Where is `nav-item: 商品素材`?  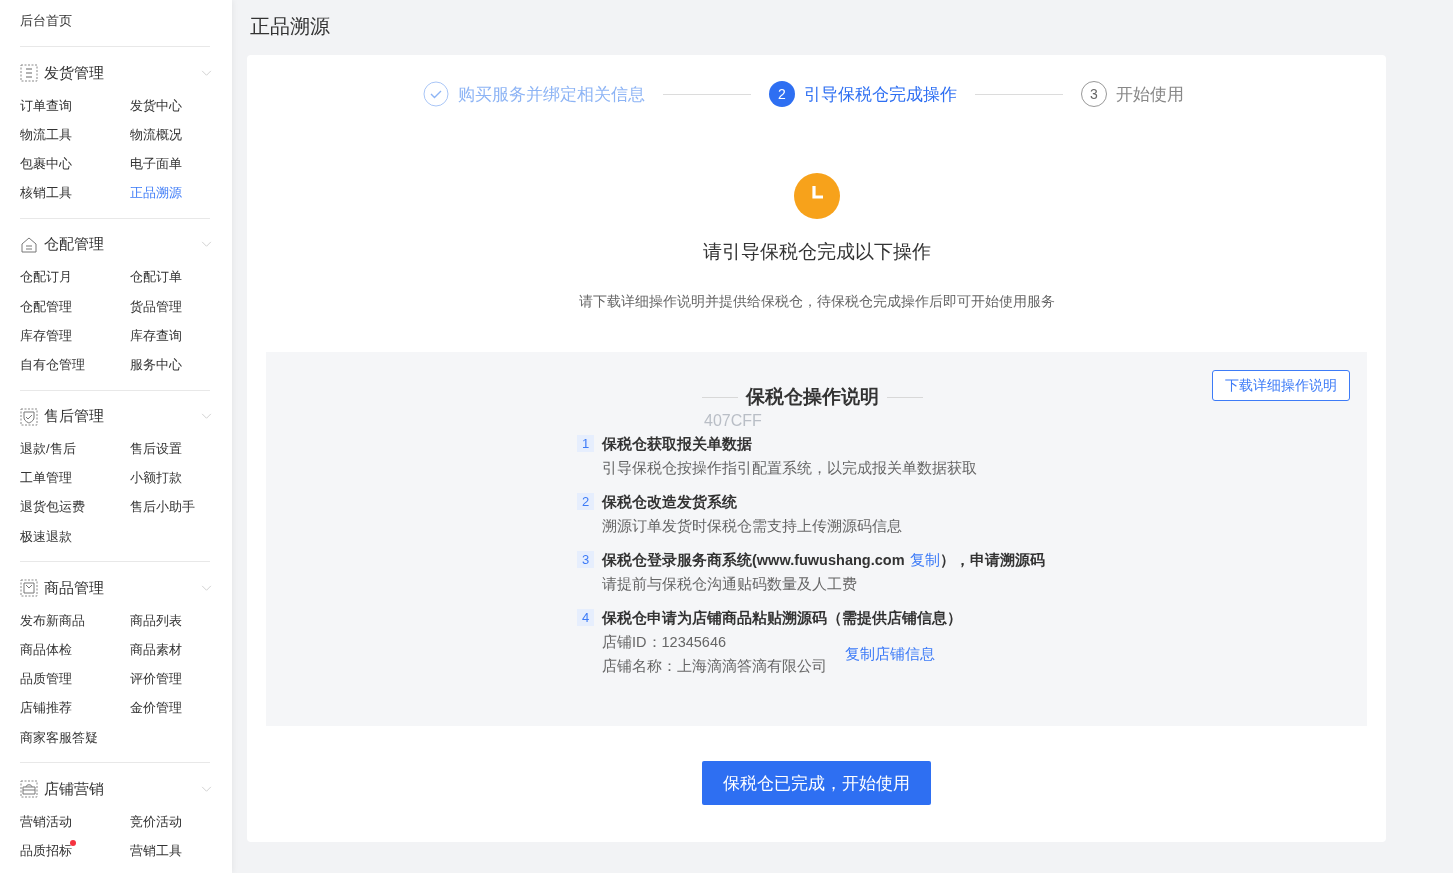 nav-item: 商品素材 is located at coordinates (156, 650).